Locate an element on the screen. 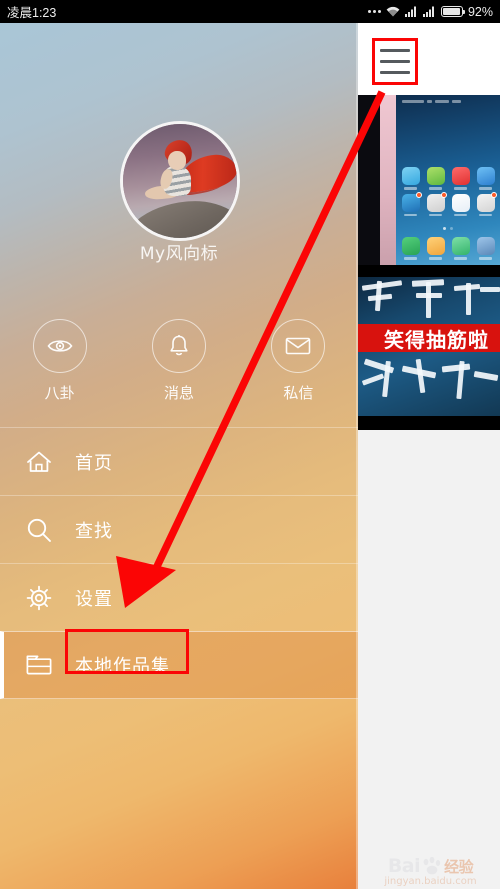  quick-action-gossip: 八卦 is located at coordinates (59, 369).